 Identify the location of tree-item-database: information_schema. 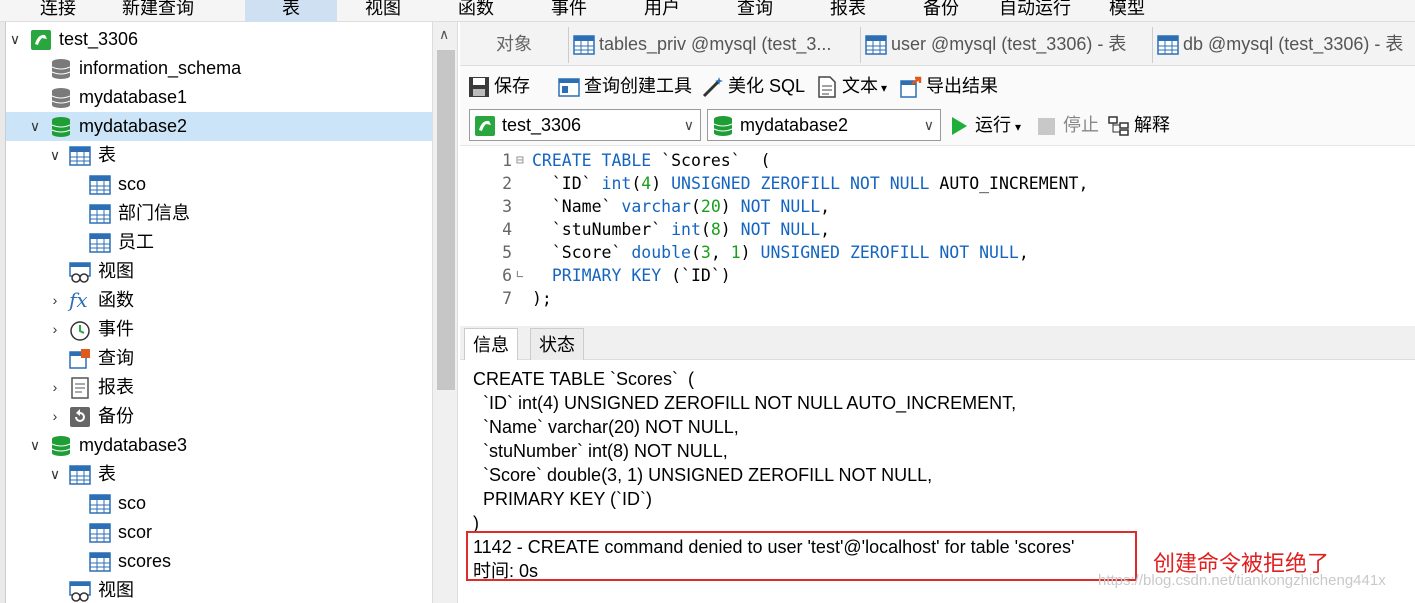
(219, 68).